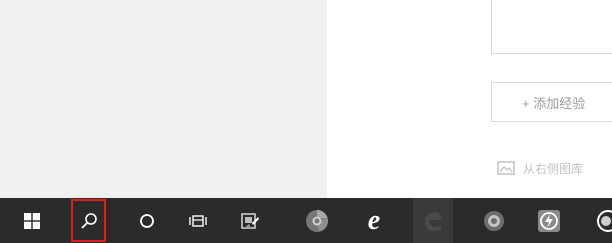 This screenshot has width=612, height=243. Describe the element at coordinates (198, 220) in the screenshot. I see `task-view-icon` at that location.